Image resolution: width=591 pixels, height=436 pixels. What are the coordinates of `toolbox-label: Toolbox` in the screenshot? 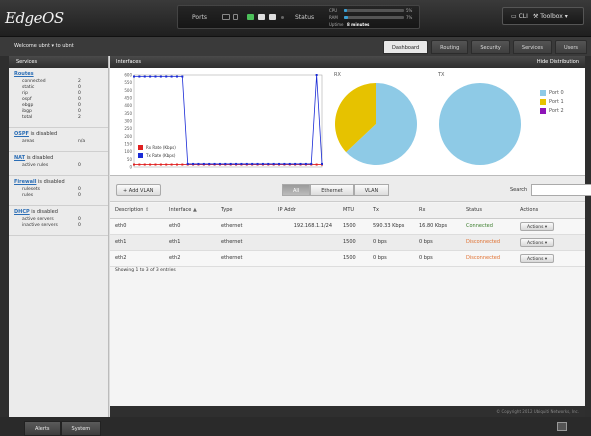 It's located at (551, 16).